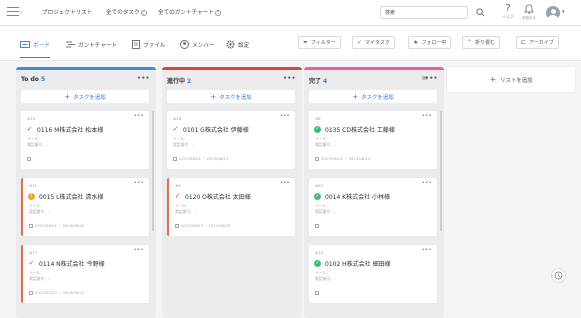 The image size is (581, 318). What do you see at coordinates (511, 79) in the screenshot?
I see `add-list-button: + リストを追加` at bounding box center [511, 79].